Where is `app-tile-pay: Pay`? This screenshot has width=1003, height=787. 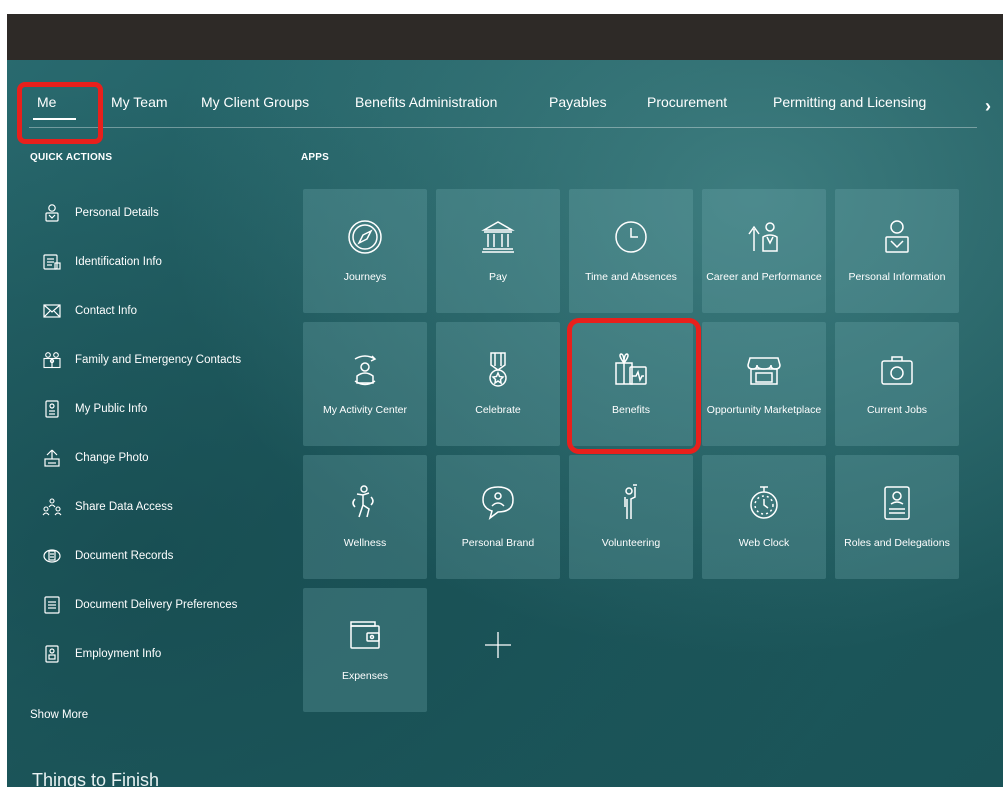
app-tile-pay: Pay is located at coordinates (498, 251).